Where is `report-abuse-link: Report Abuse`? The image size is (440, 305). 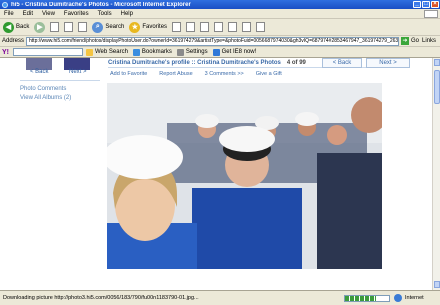 report-abuse-link: Report Abuse is located at coordinates (175, 74).